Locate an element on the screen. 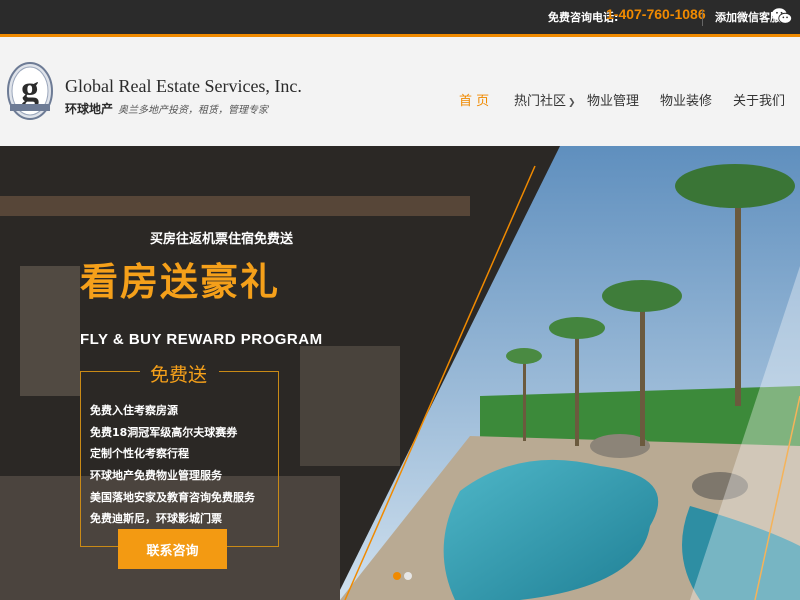 Image resolution: width=800 pixels, height=600 pixels. nav-renovation: 物业装修 is located at coordinates (686, 99).